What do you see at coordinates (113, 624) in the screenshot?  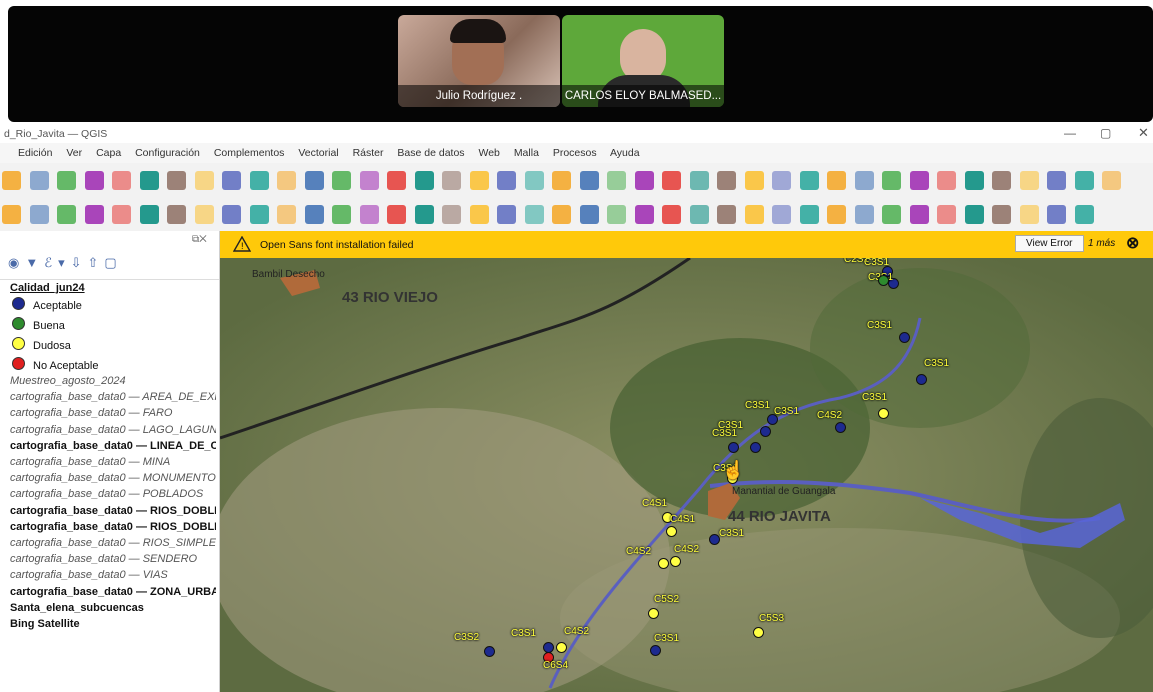 I see `layer-item: Bing Satellite` at bounding box center [113, 624].